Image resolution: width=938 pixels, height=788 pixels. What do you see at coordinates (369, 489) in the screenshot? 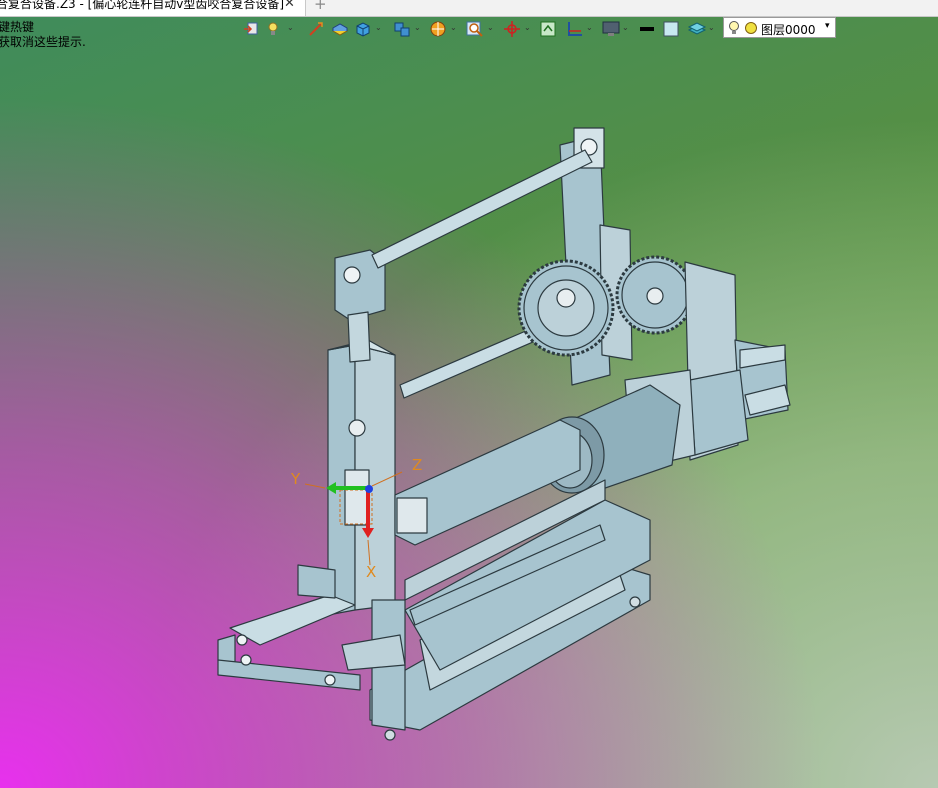
I see `z-axis-origin` at bounding box center [369, 489].